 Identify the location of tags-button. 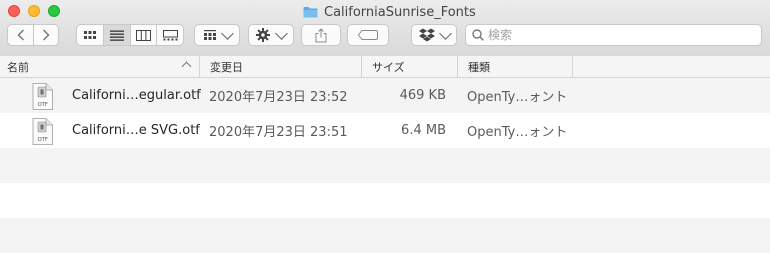
(368, 35).